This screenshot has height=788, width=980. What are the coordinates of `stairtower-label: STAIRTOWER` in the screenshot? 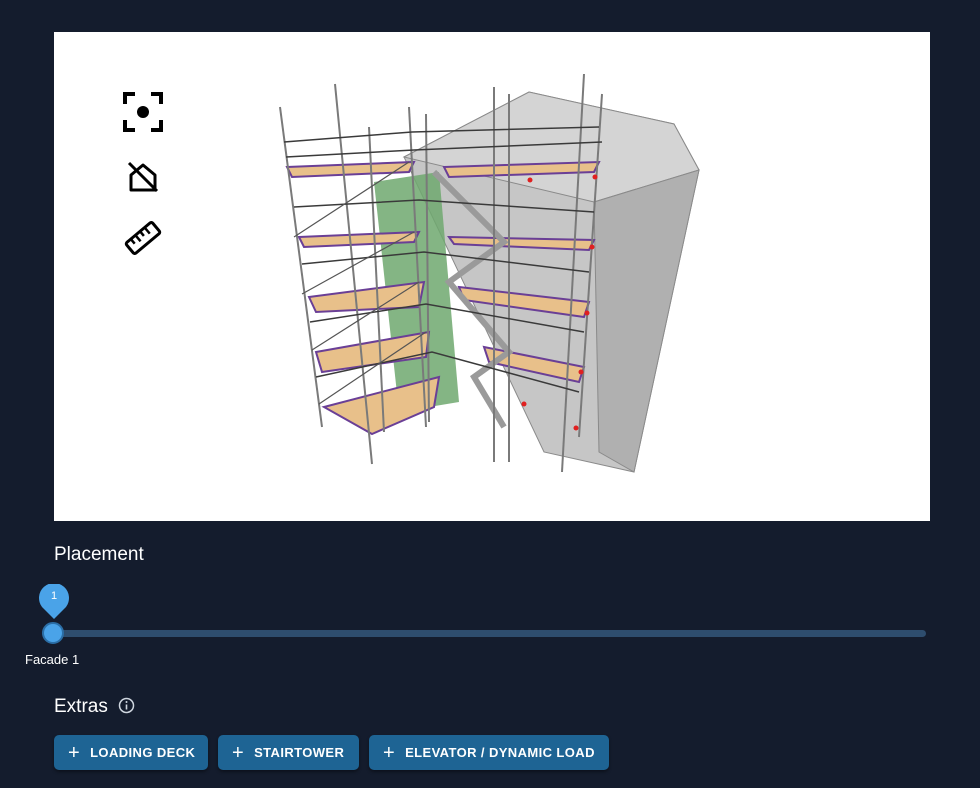 It's located at (299, 752).